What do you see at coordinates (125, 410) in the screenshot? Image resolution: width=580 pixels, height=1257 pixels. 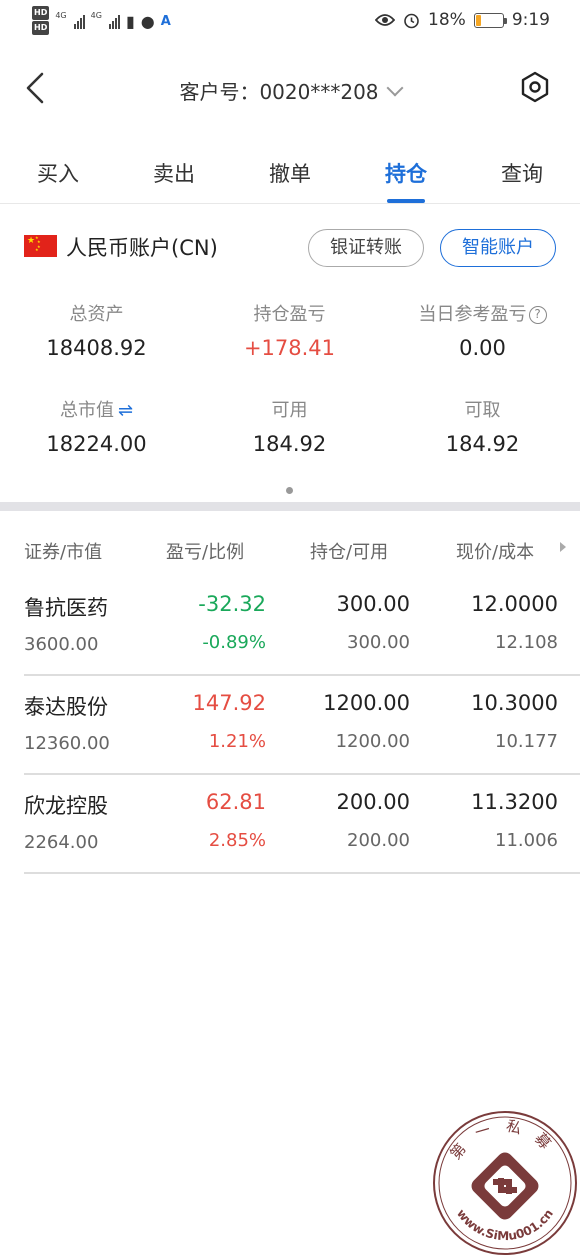 I see `swap-icon: ⇌` at bounding box center [125, 410].